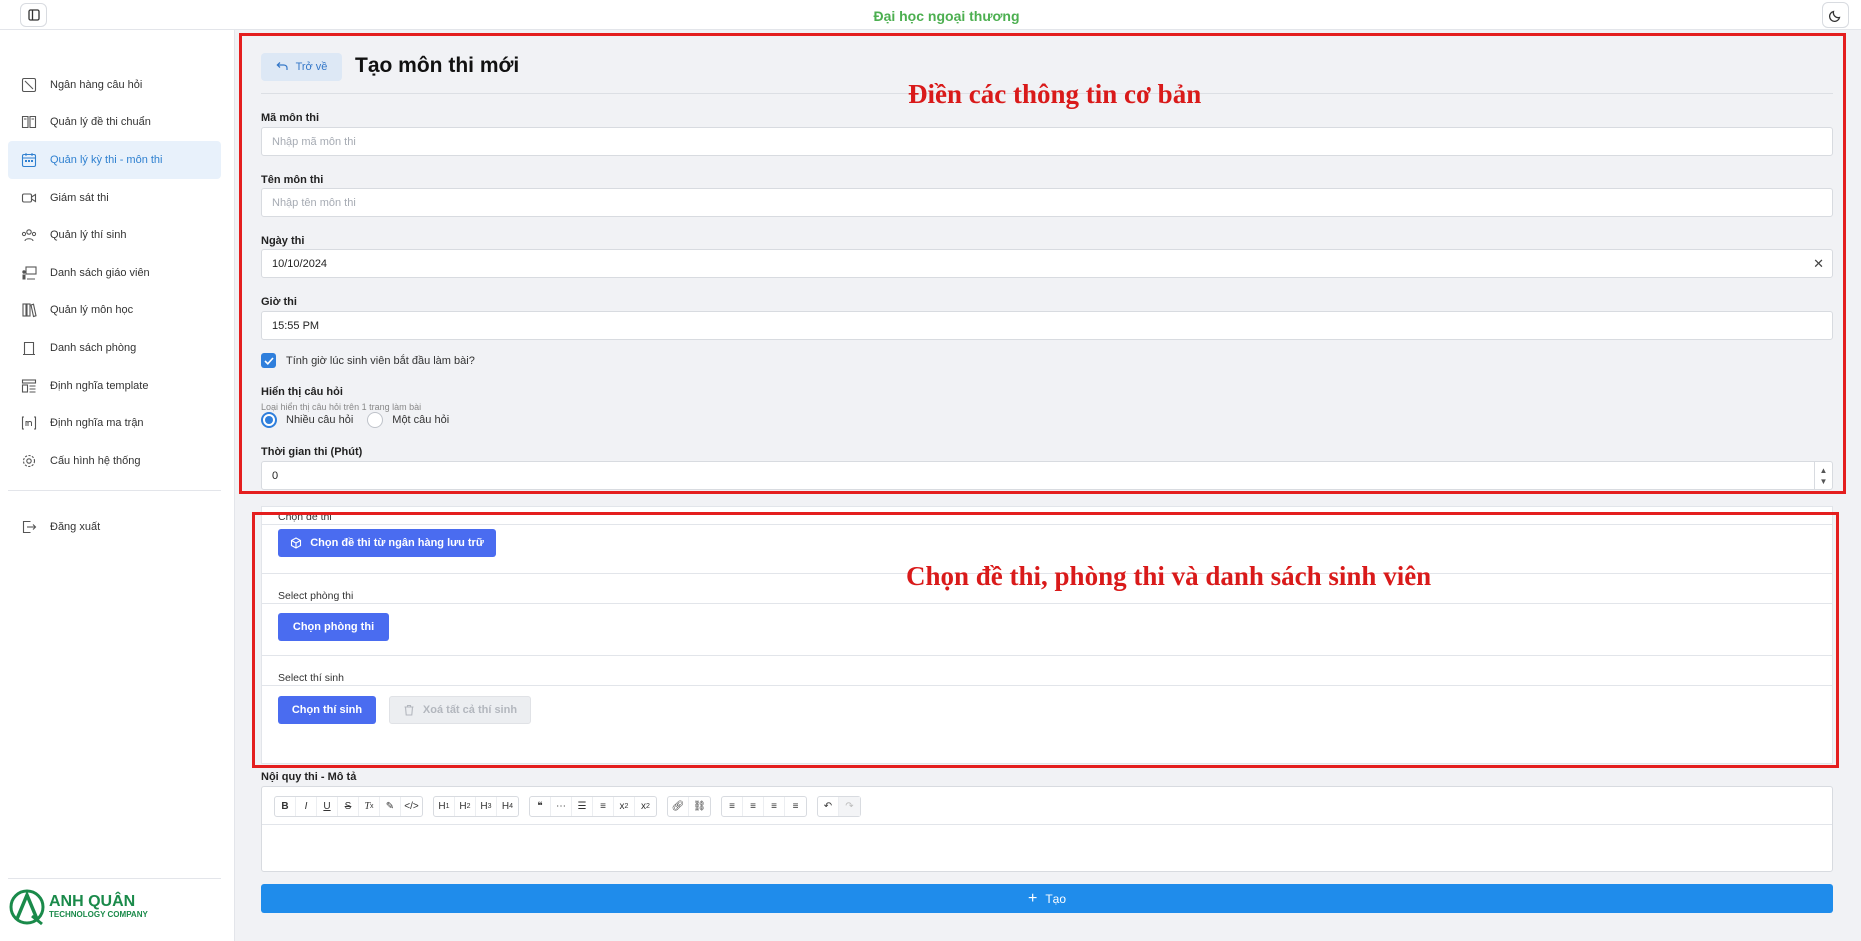 The image size is (1861, 941). What do you see at coordinates (114, 490) in the screenshot?
I see `sidebar-divider` at bounding box center [114, 490].